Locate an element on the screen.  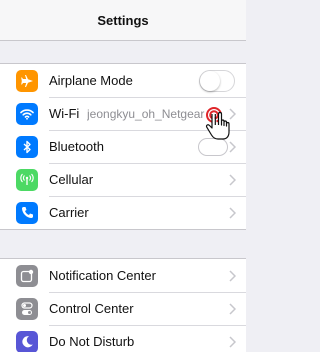
settings-row-notification-center: Notification Center is located at coordinates (123, 275).